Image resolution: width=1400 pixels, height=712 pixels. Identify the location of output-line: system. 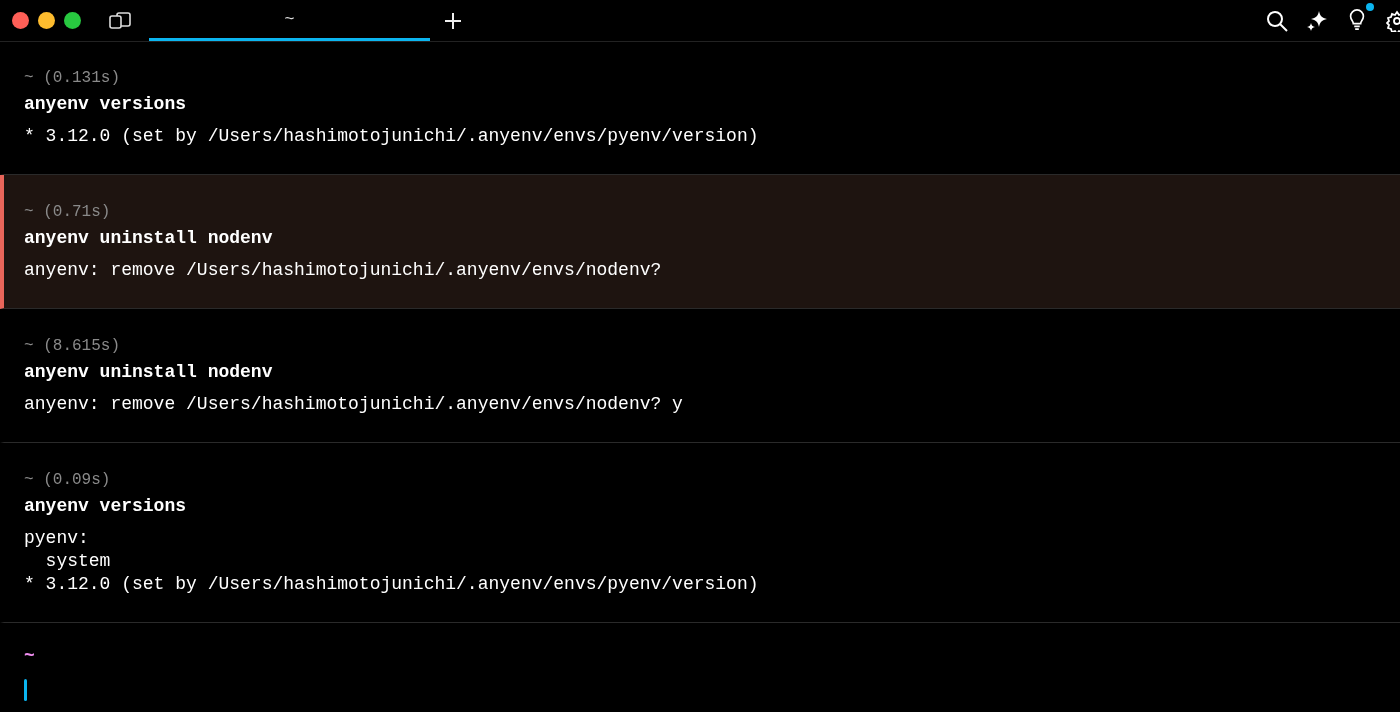
(78, 561).